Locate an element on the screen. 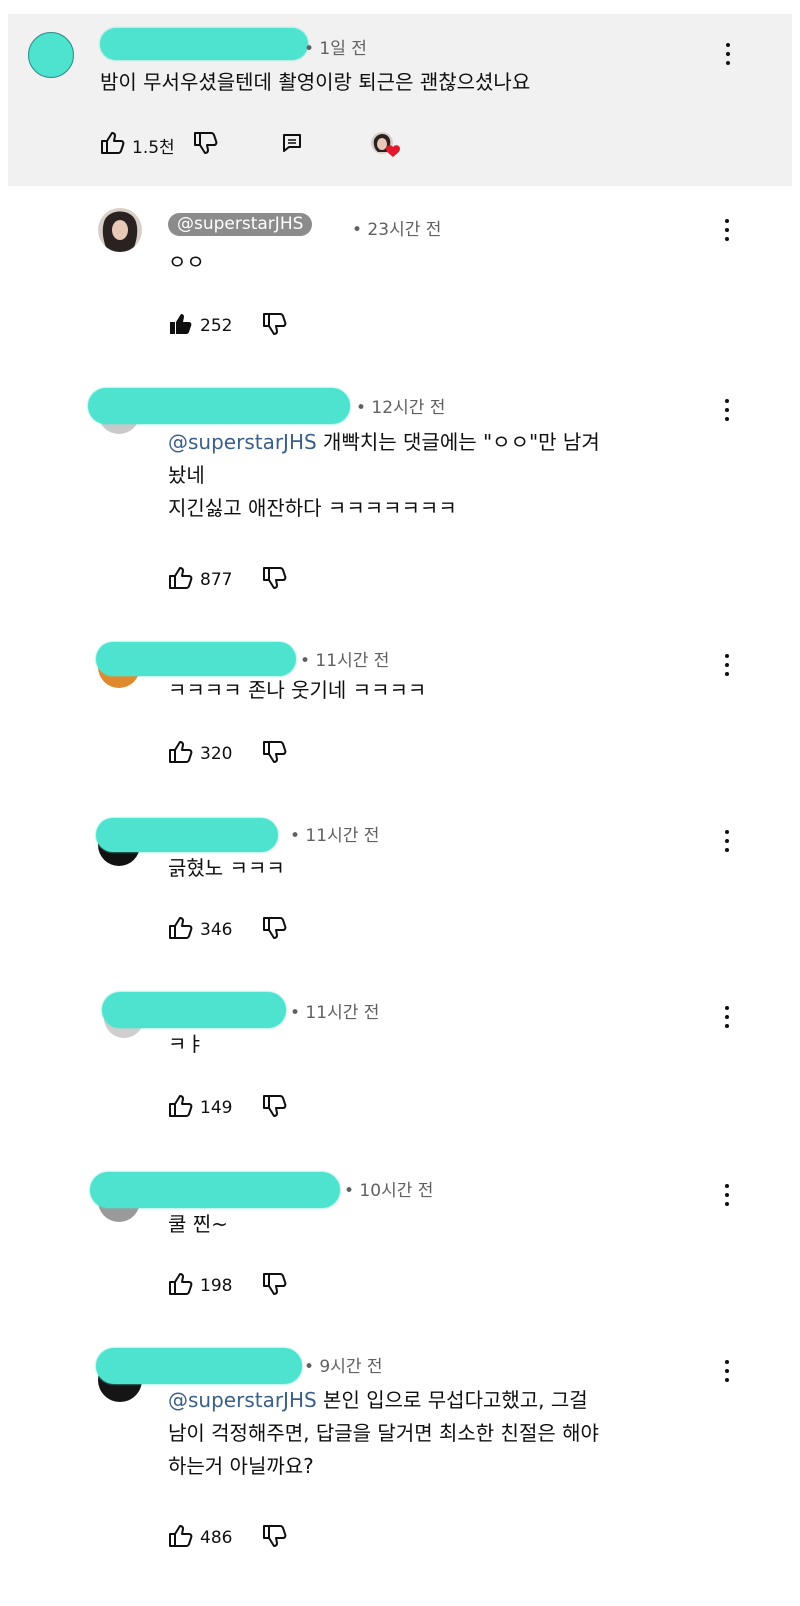 The image size is (800, 1606). reply: • 10시간 전 쿨 찐~ 198 is located at coordinates (400, 1243).